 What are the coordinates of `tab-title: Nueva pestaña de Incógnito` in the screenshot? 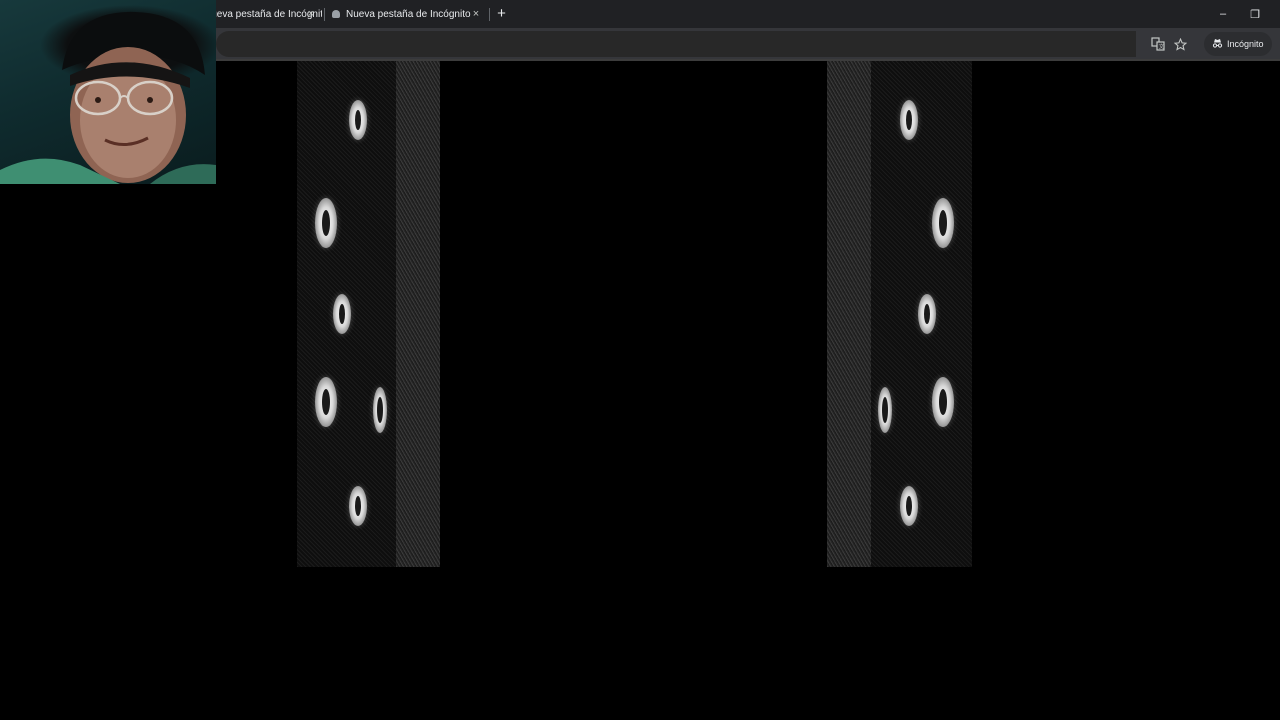 It's located at (408, 14).